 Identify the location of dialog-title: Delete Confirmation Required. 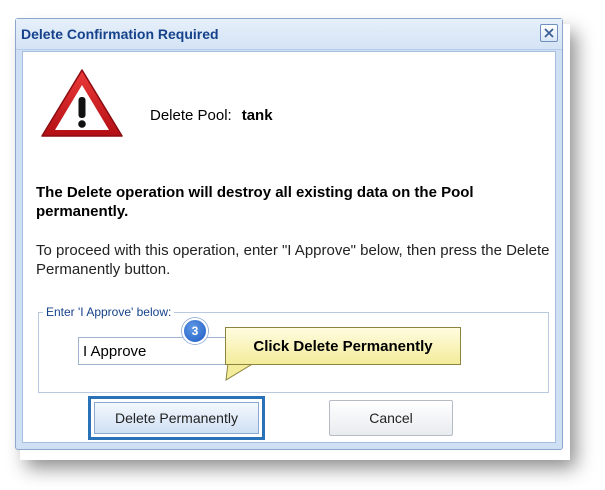
(120, 34).